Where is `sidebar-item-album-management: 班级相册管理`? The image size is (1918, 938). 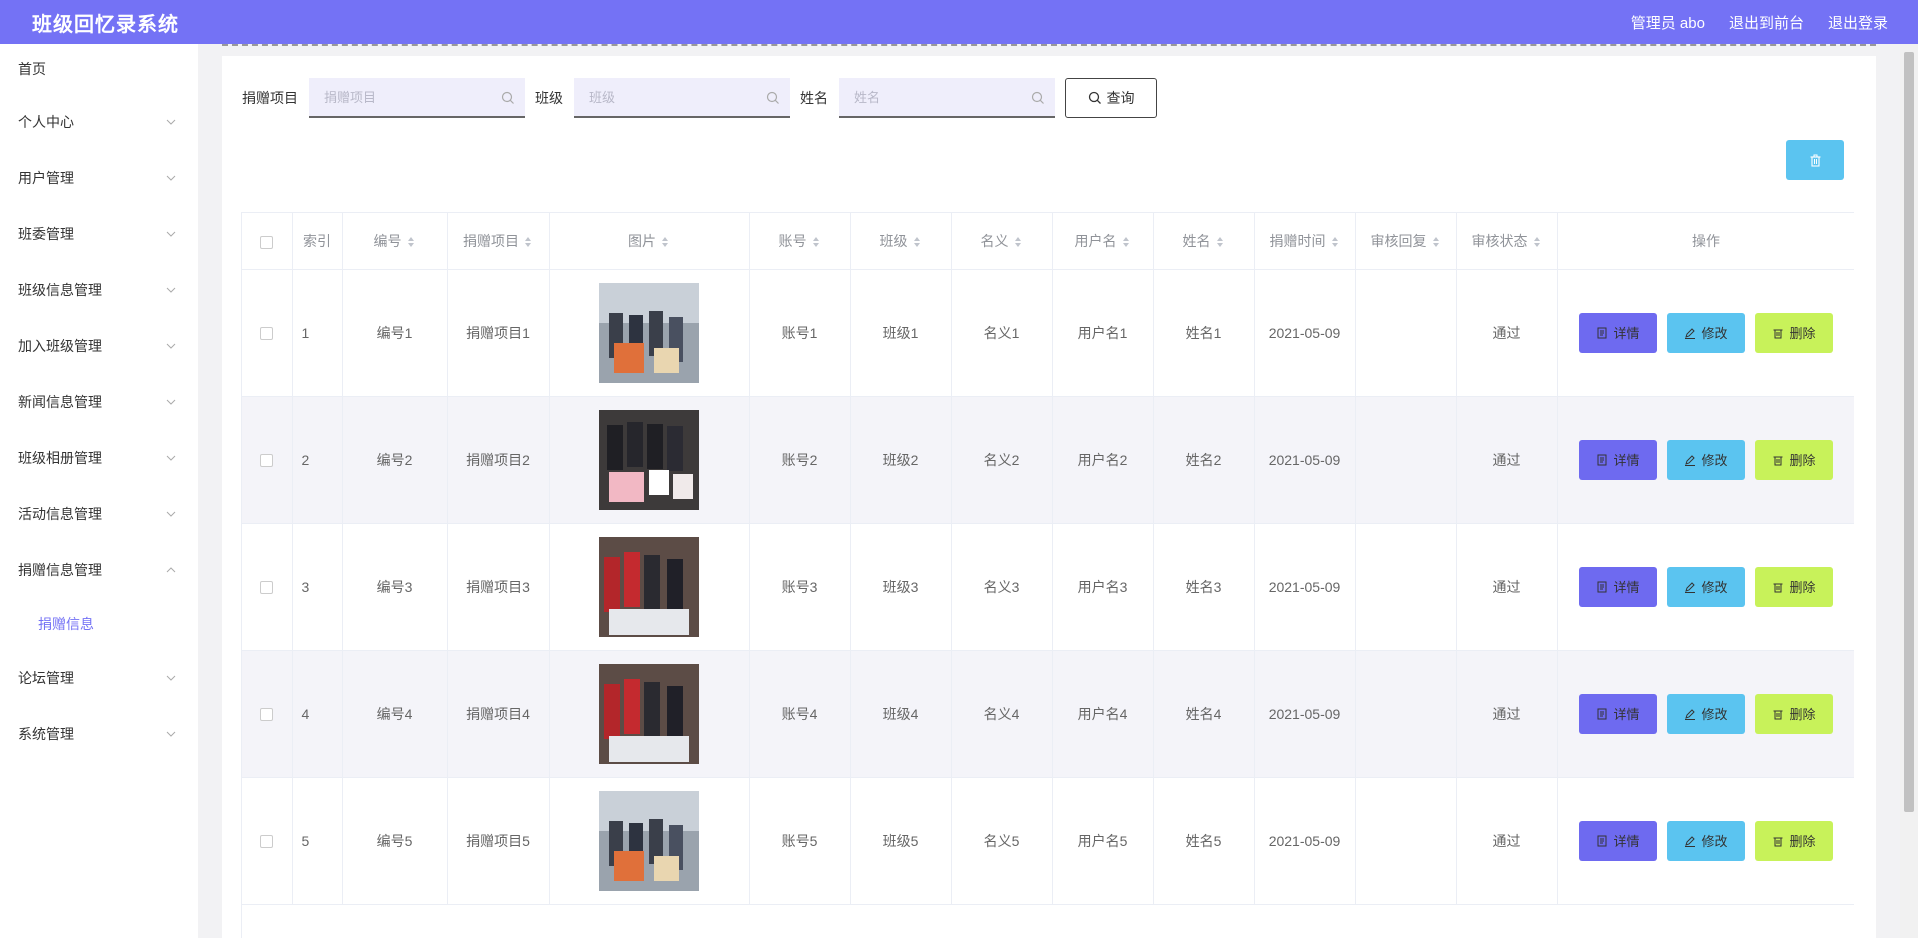 sidebar-item-album-management: 班级相册管理 is located at coordinates (99, 458).